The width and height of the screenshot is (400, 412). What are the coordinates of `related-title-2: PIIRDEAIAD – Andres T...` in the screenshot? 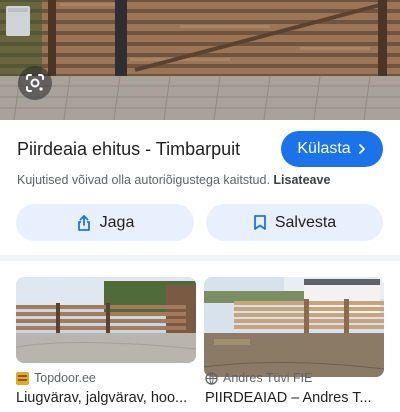 It's located at (294, 398).